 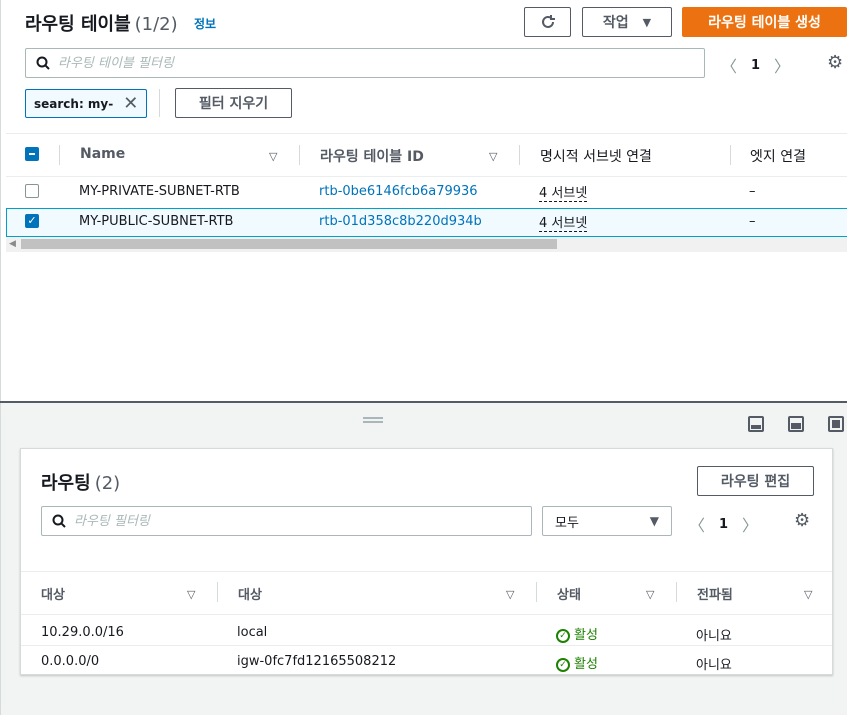 What do you see at coordinates (607, 521) in the screenshot?
I see `routes-filter-select: 모두 ▼` at bounding box center [607, 521].